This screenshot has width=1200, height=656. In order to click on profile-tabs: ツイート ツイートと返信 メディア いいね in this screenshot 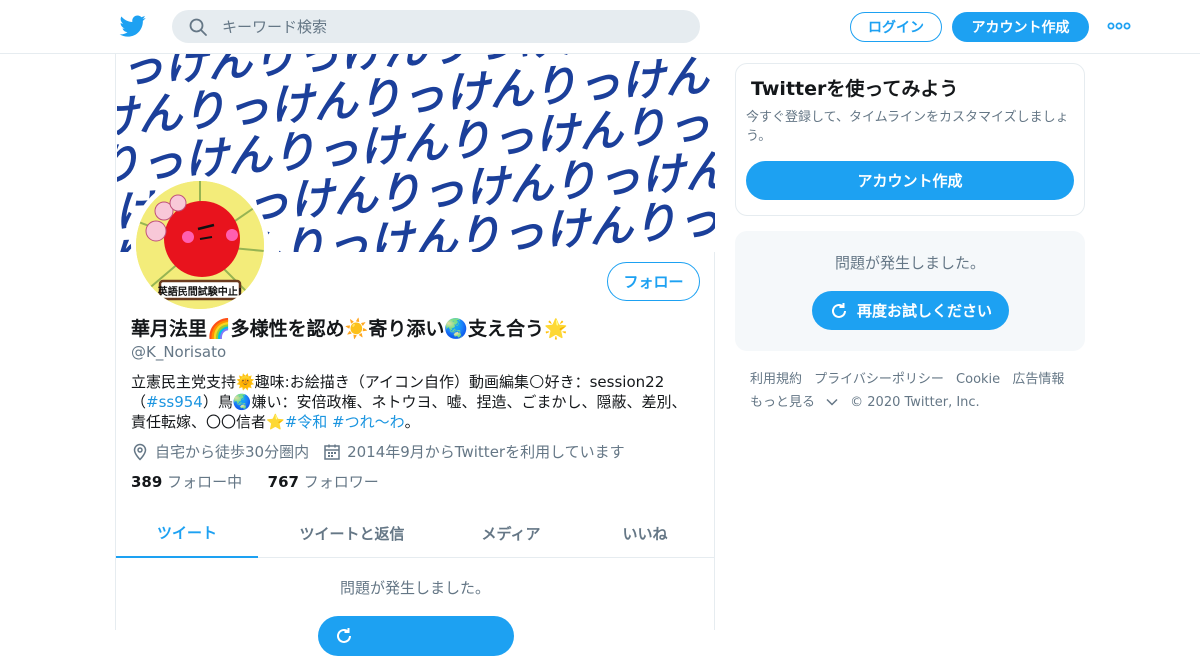, I will do `click(415, 533)`.